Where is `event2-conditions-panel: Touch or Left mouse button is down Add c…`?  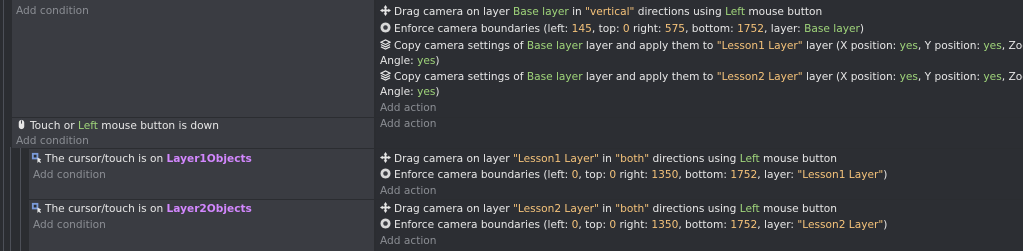
event2-conditions-panel: Touch or Left mouse button is down Add c… is located at coordinates (193, 133).